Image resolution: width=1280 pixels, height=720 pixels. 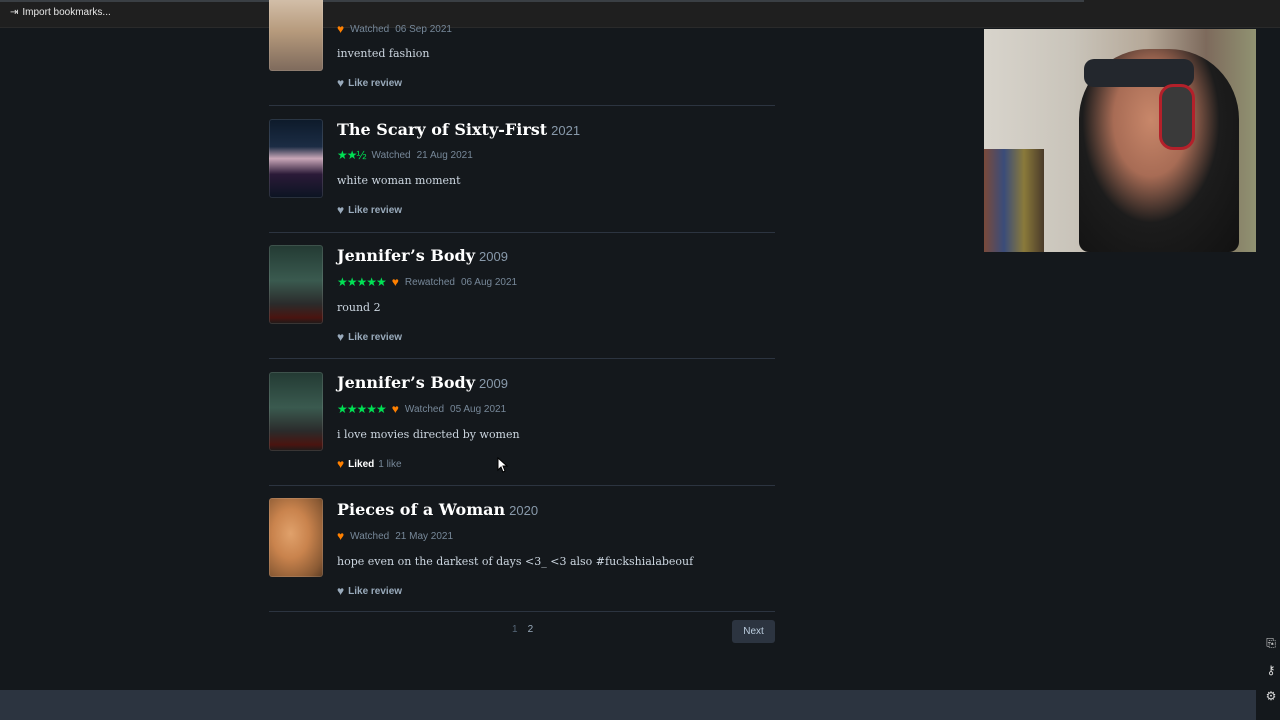 What do you see at coordinates (389, 464) in the screenshot?
I see `like-count: 1 like` at bounding box center [389, 464].